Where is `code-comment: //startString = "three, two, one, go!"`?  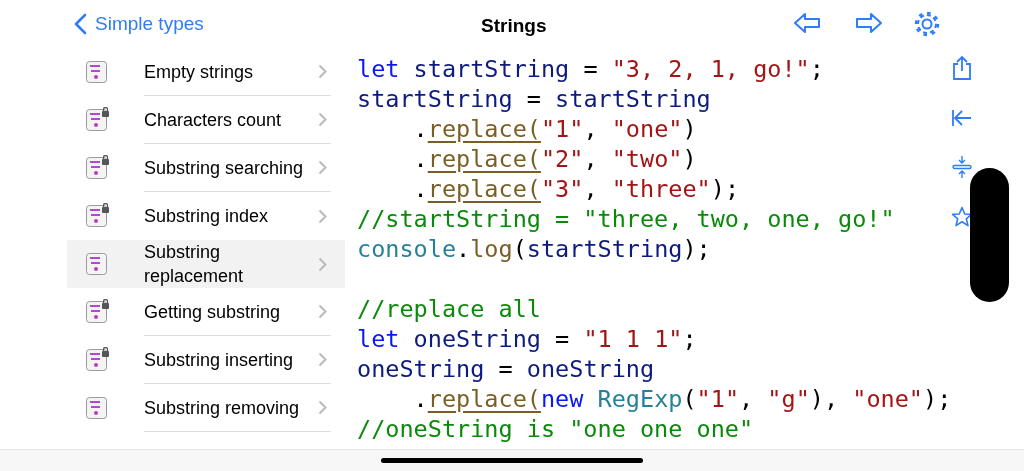 code-comment: //startString = "three, two, one, go!" is located at coordinates (626, 219).